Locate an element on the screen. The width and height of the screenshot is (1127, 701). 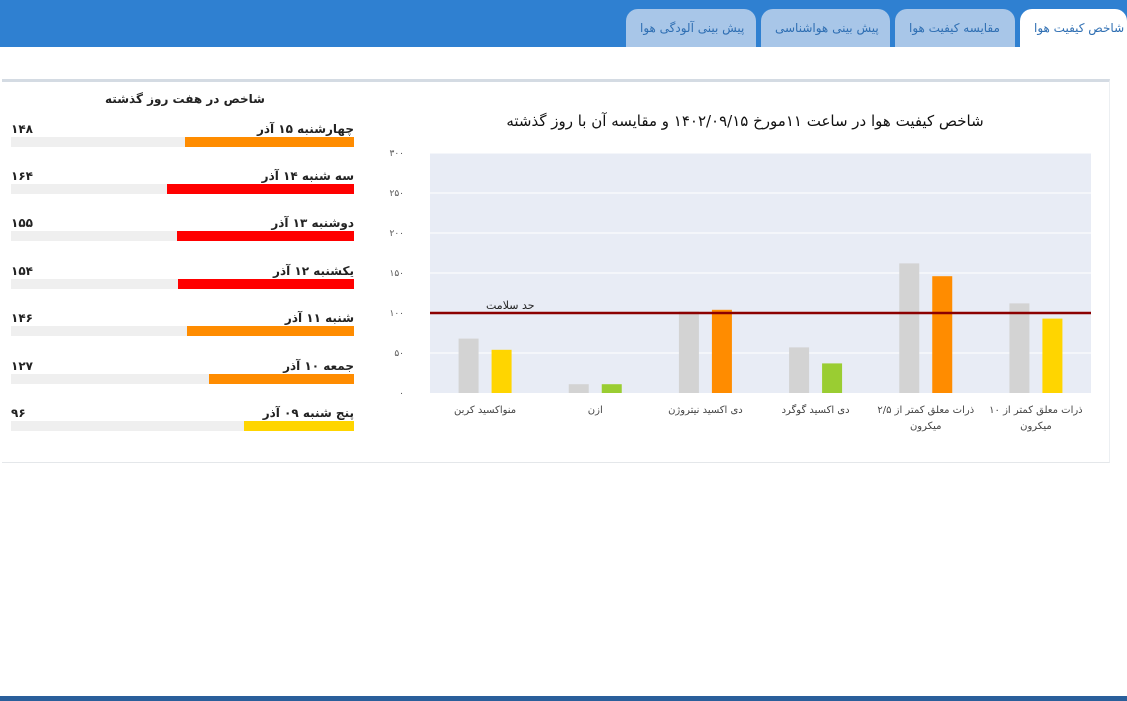
y-tick-label: ۰ is located at coordinates (401, 394).